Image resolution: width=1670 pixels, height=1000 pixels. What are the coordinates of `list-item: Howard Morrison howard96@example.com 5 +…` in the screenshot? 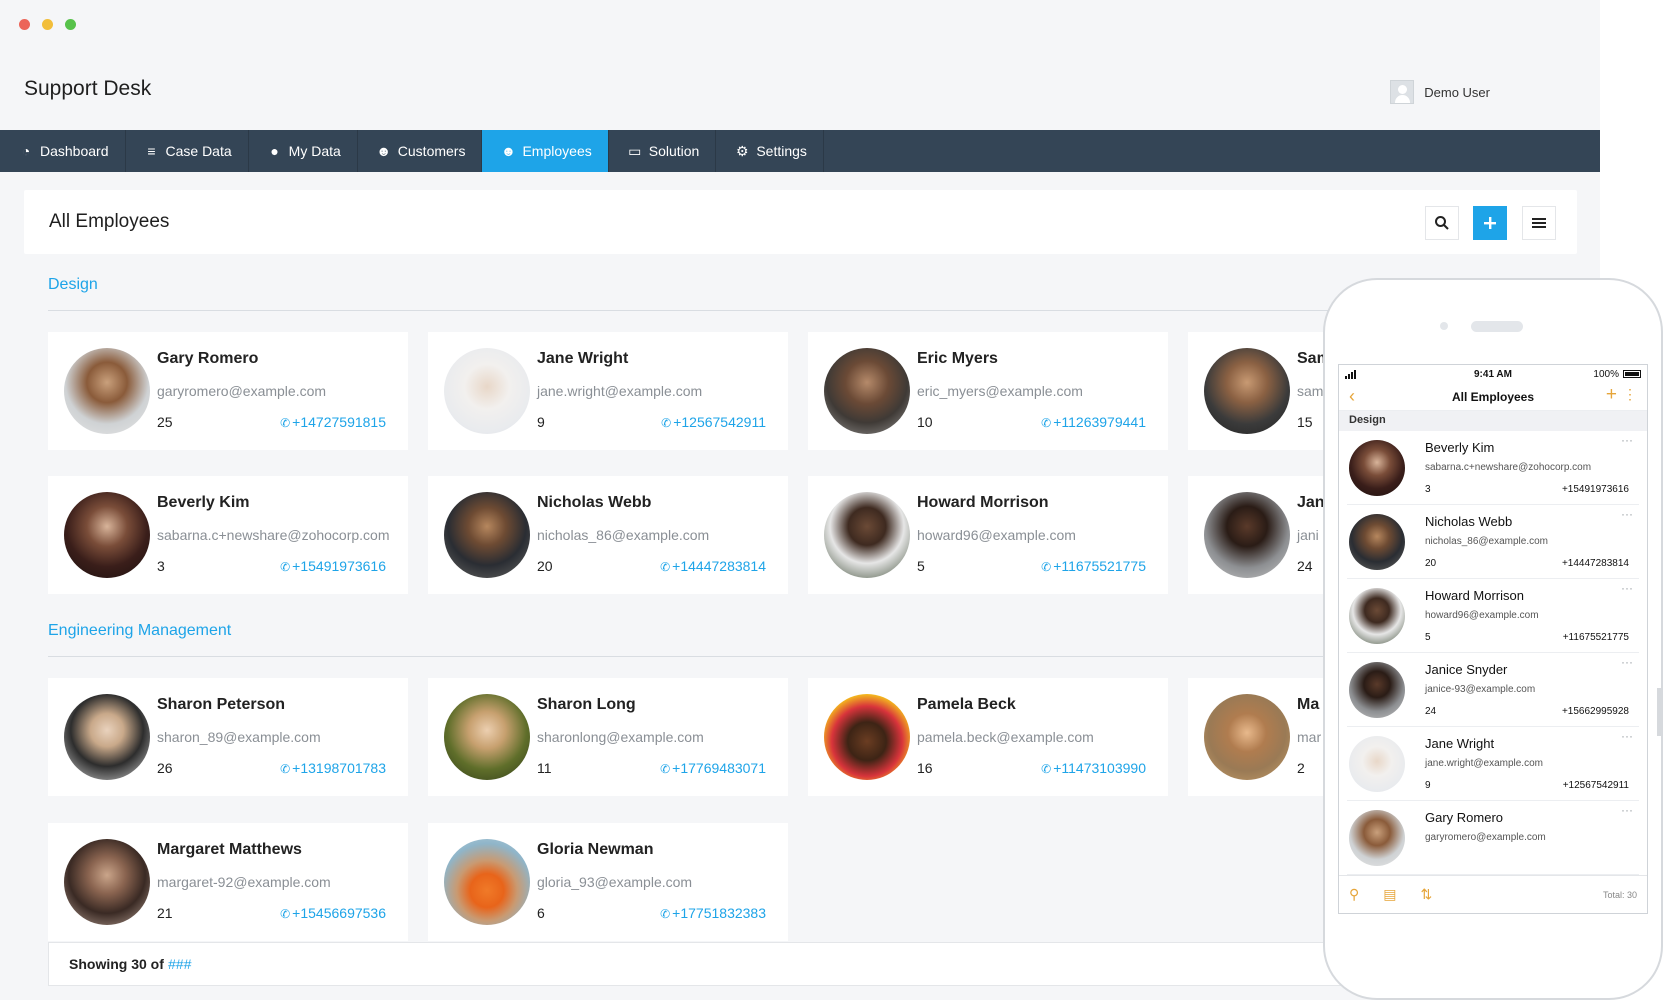 It's located at (1493, 616).